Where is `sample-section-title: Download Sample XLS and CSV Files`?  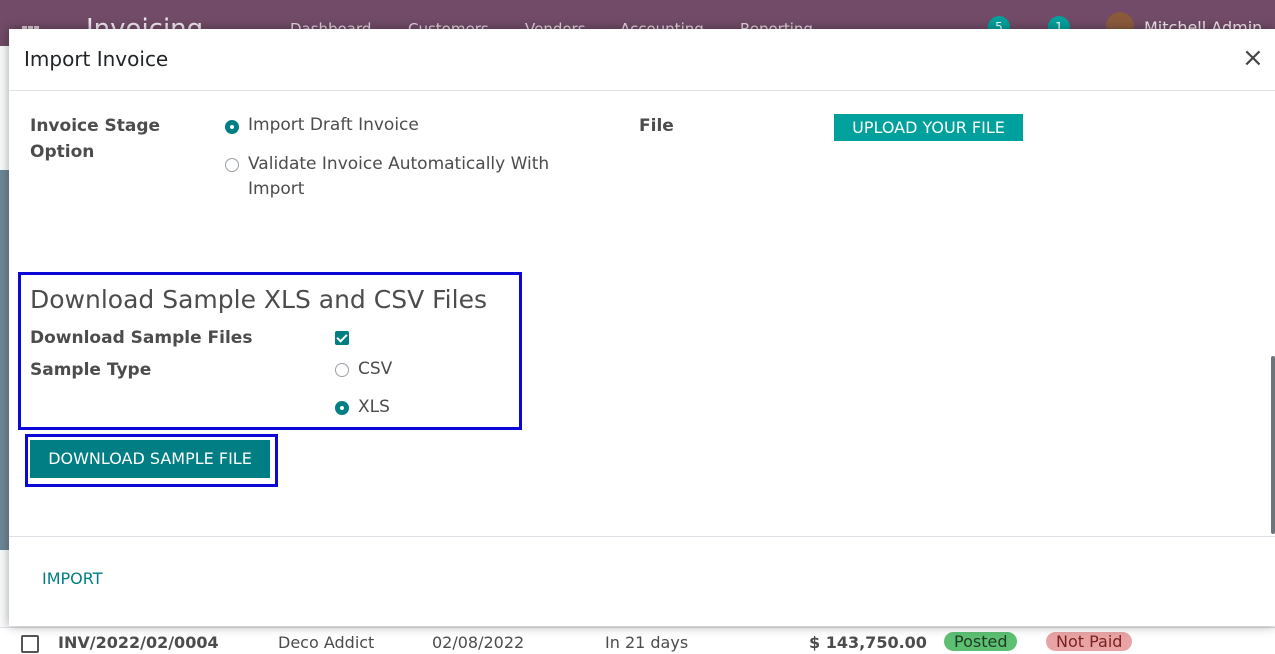
sample-section-title: Download Sample XLS and CSV Files is located at coordinates (258, 299).